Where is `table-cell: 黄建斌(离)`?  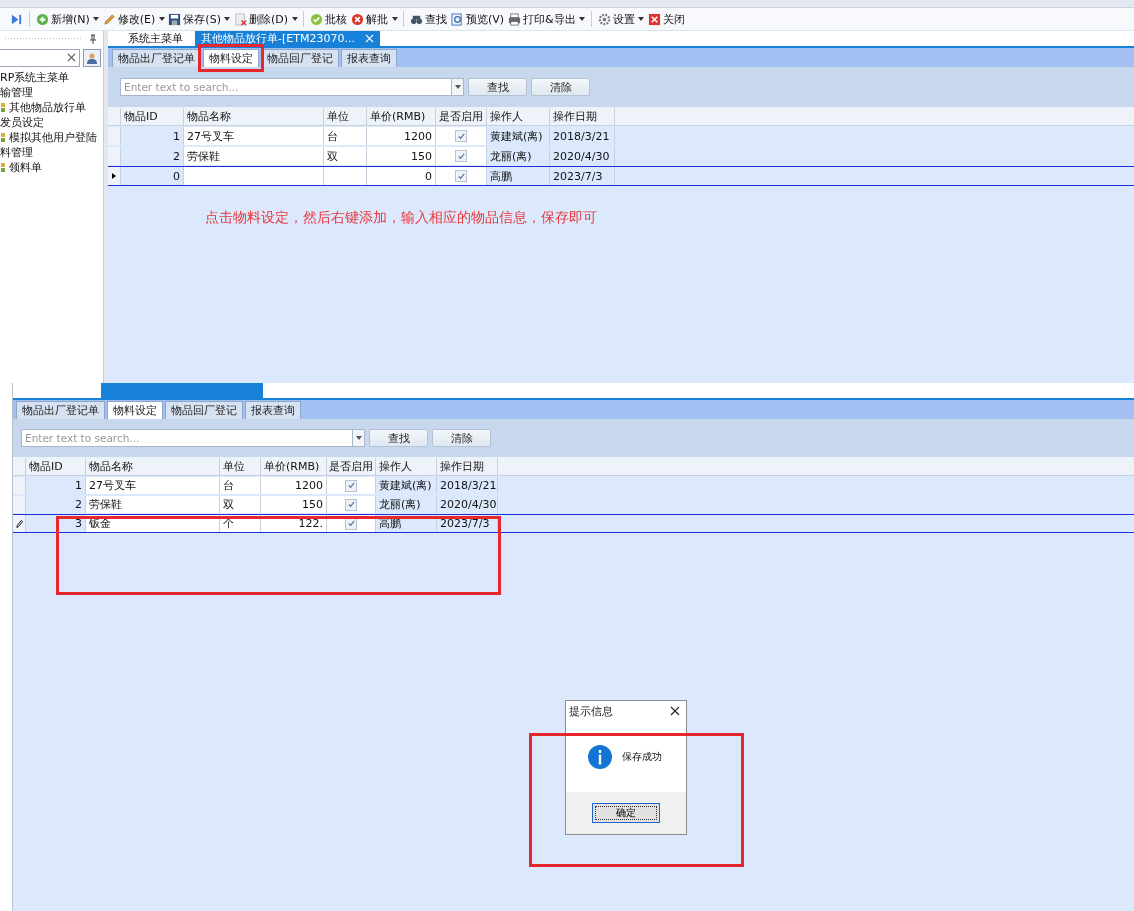 table-cell: 黄建斌(离) is located at coordinates (406, 485).